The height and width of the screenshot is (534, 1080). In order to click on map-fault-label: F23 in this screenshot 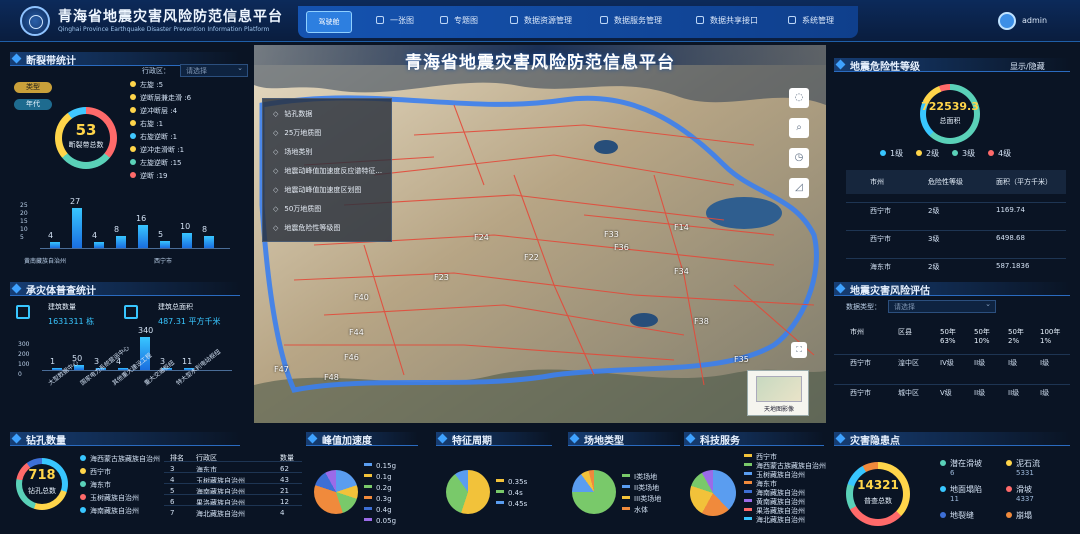, I will do `click(441, 277)`.